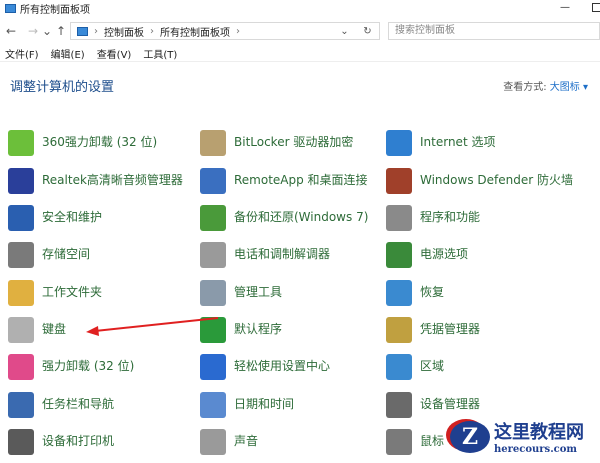 The width and height of the screenshot is (600, 463). I want to click on internet-icon, so click(399, 143).